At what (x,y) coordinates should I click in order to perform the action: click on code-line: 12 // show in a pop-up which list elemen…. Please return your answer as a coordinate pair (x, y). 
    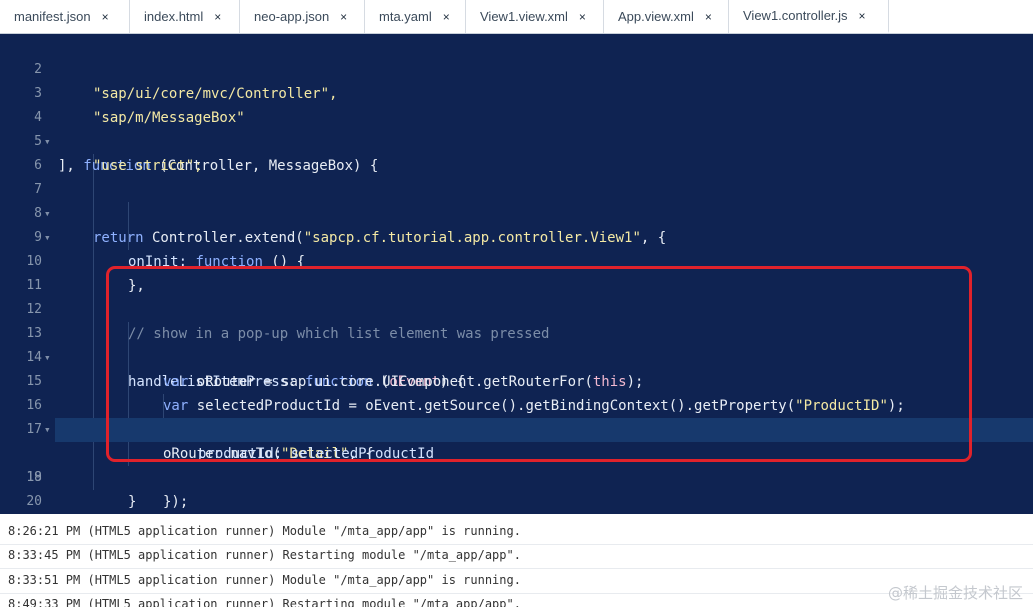
    Looking at the image, I should click on (516, 308).